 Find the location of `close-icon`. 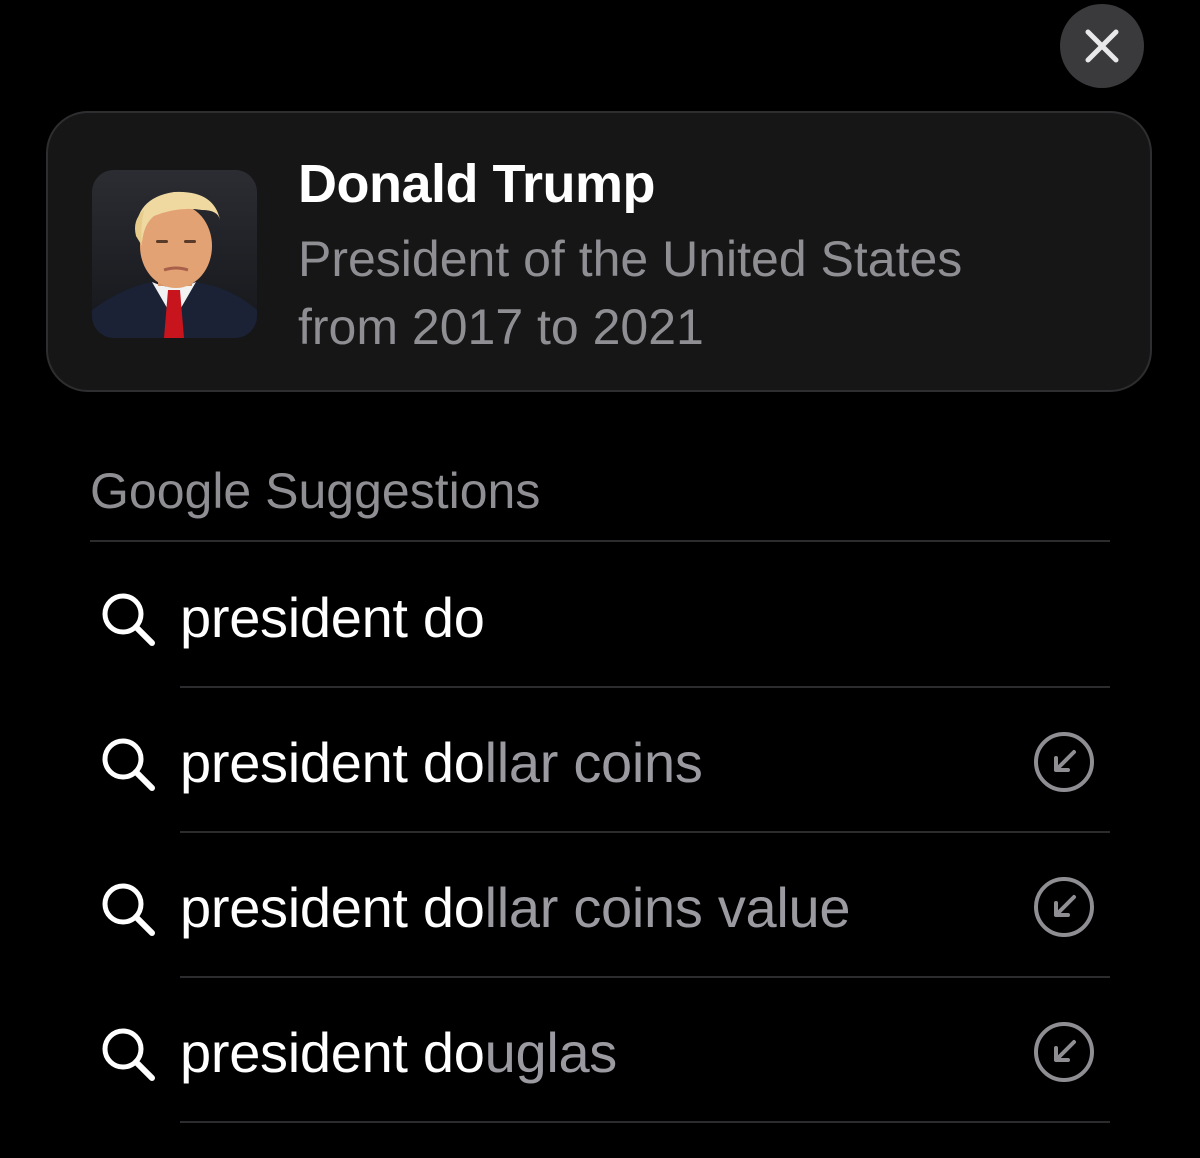

close-icon is located at coordinates (1102, 46).